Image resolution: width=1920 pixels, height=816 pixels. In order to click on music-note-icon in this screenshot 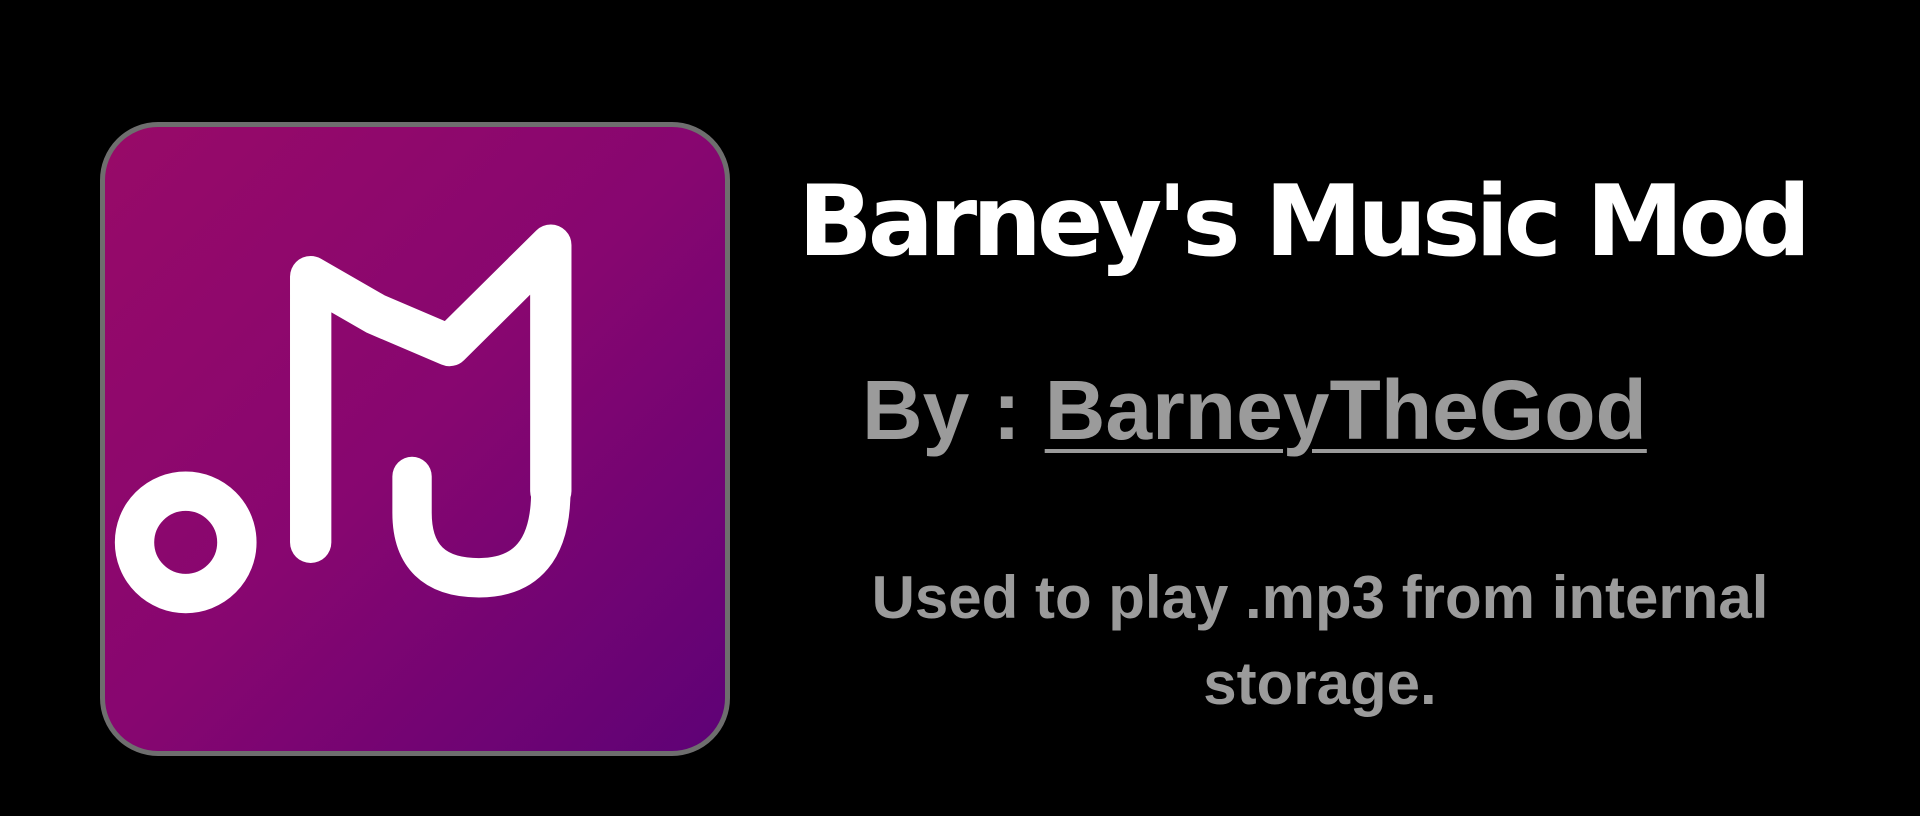, I will do `click(343, 419)`.